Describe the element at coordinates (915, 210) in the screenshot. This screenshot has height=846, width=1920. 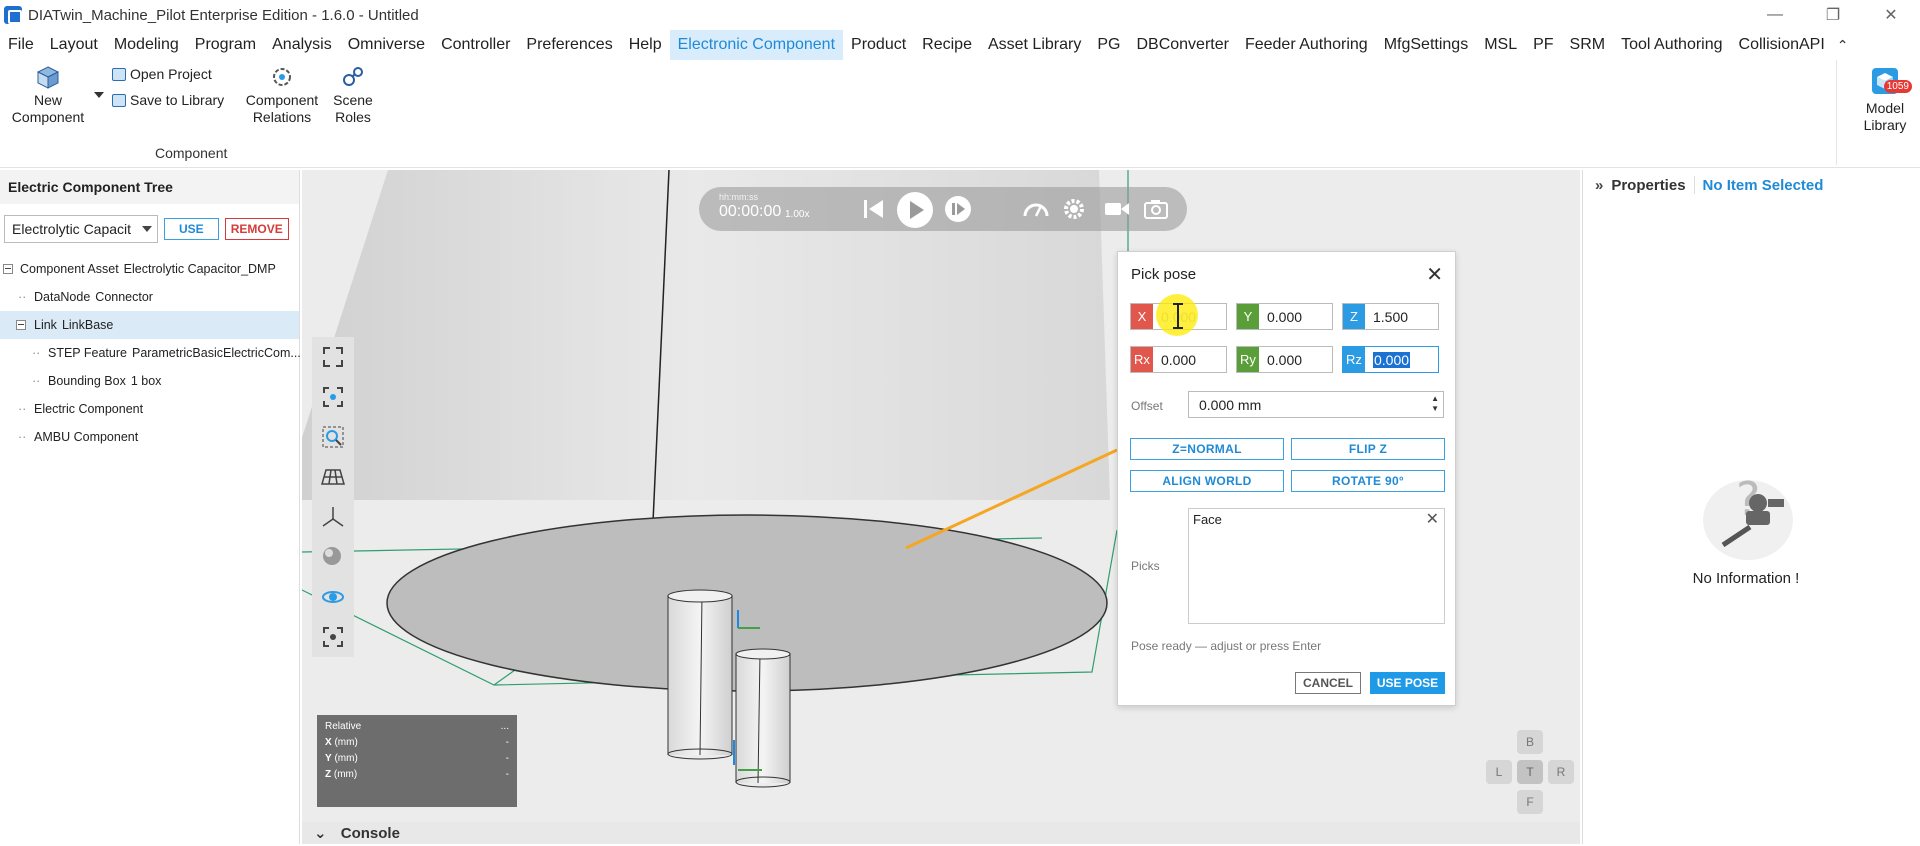
I see `play-icon` at that location.